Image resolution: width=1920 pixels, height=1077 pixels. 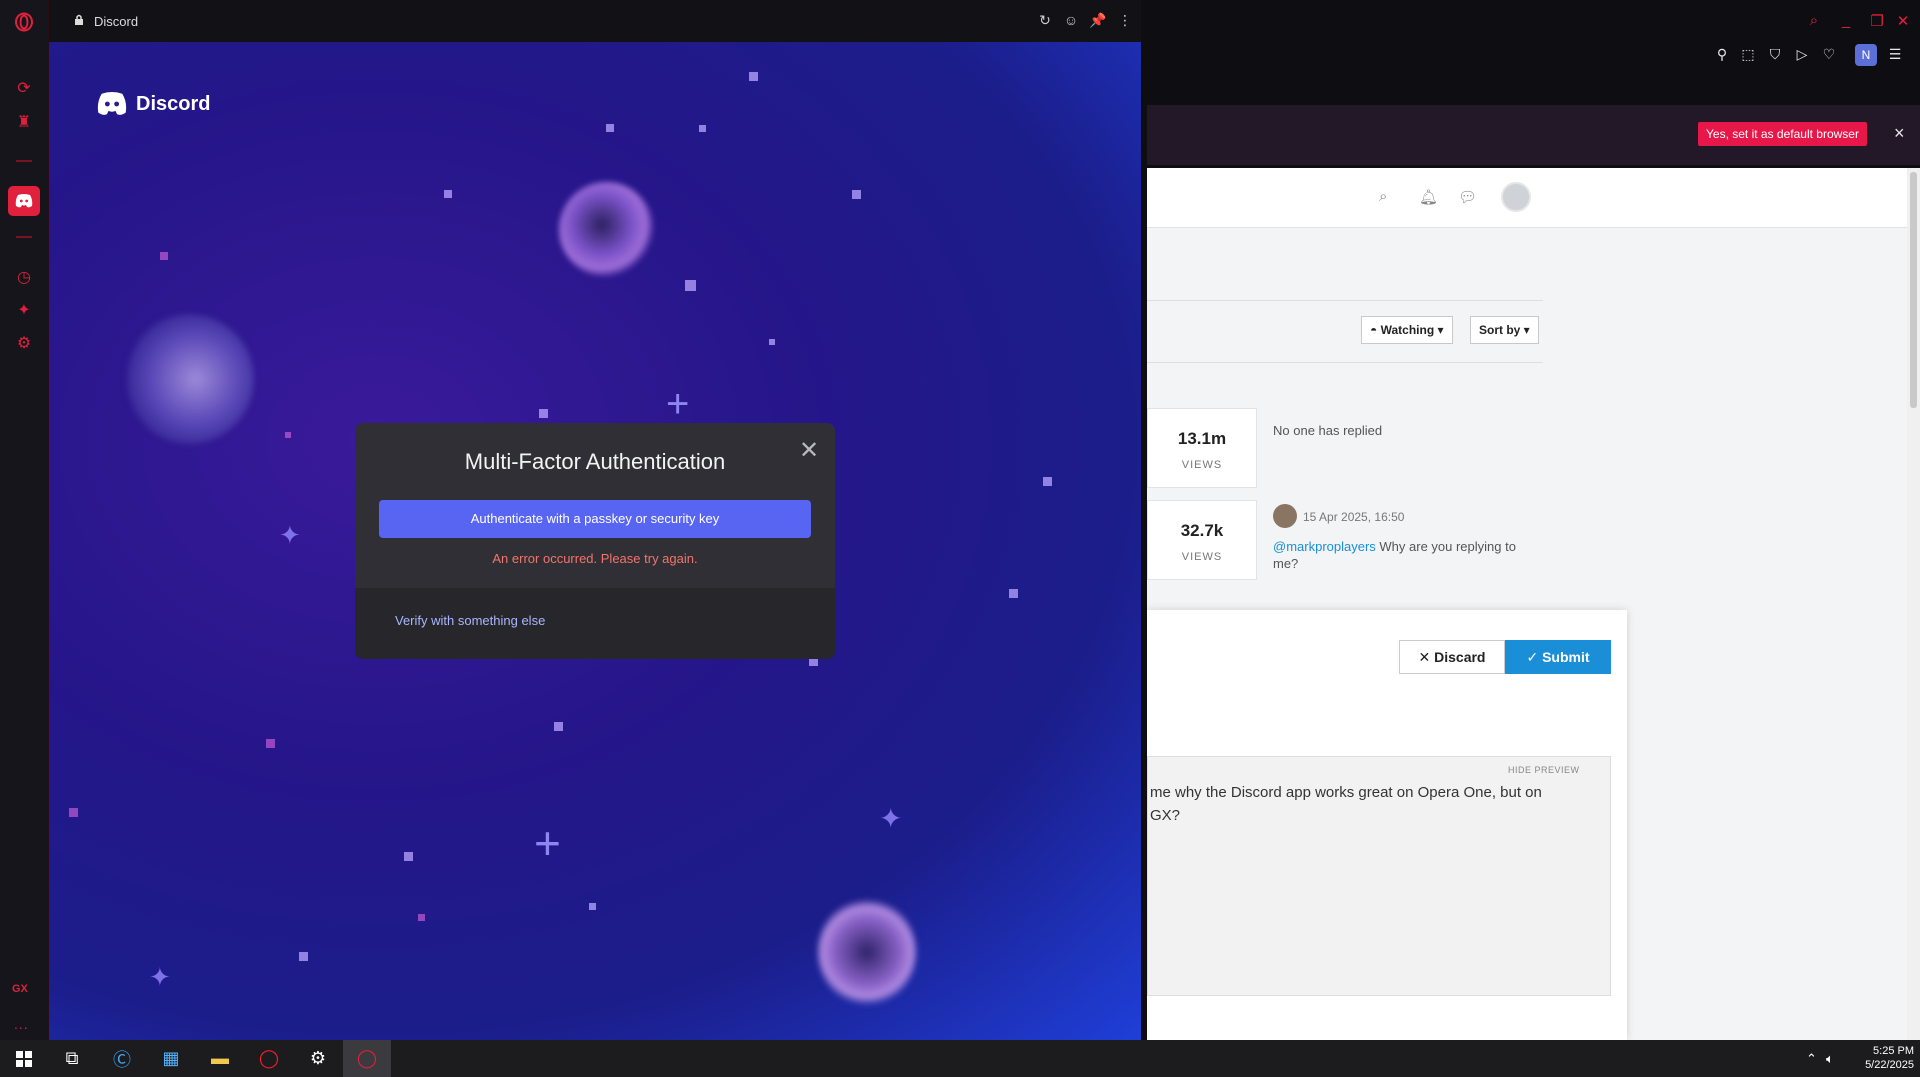 I want to click on potion-decoration, so click(x=606, y=229).